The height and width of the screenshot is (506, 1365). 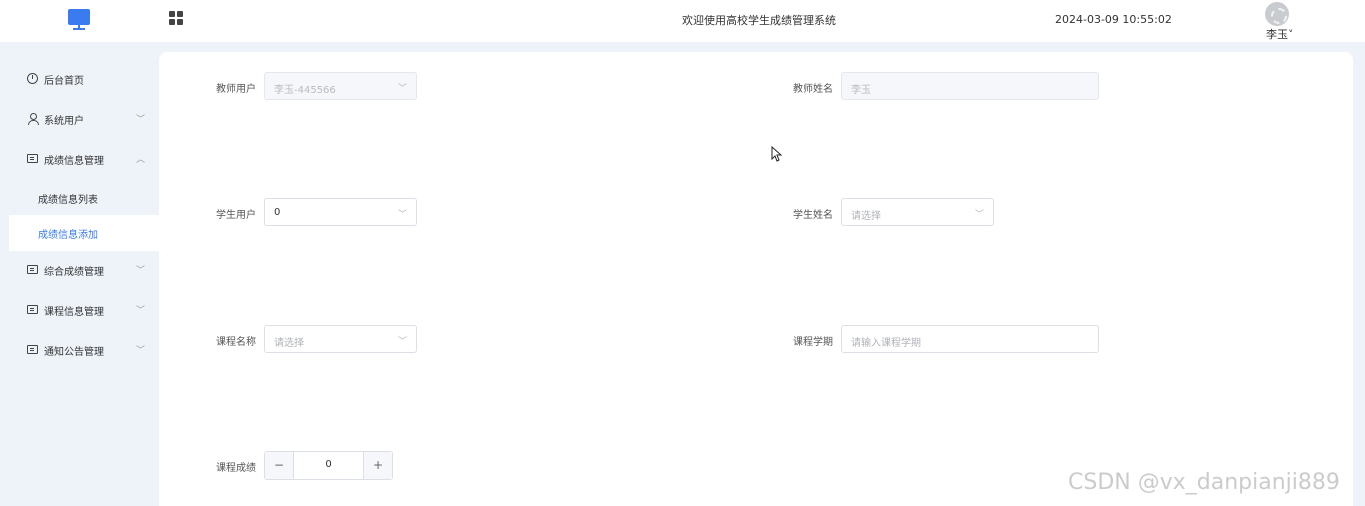 What do you see at coordinates (813, 89) in the screenshot?
I see `teacher-name-label: 教师姓名` at bounding box center [813, 89].